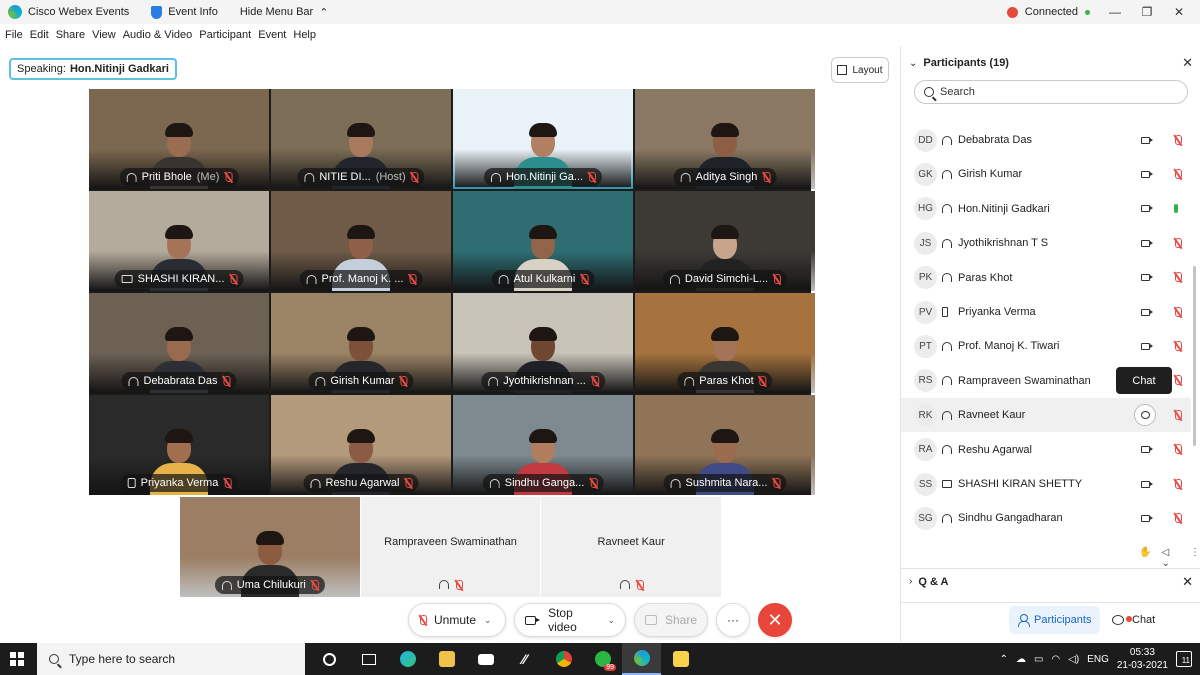  Describe the element at coordinates (1046, 484) in the screenshot. I see `participant-row: SS SHASHI KIRAN SHETTY` at that location.